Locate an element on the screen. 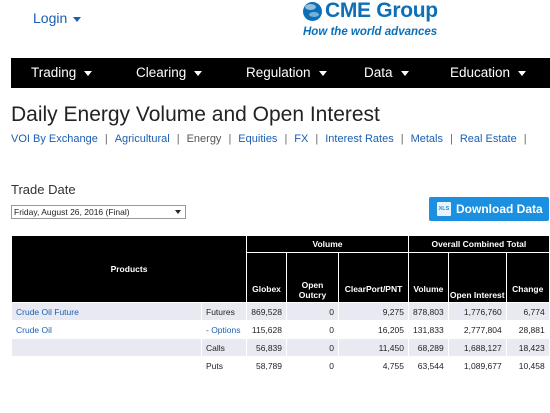 This screenshot has height=413, width=550. cell-change: 10,458 is located at coordinates (527, 365).